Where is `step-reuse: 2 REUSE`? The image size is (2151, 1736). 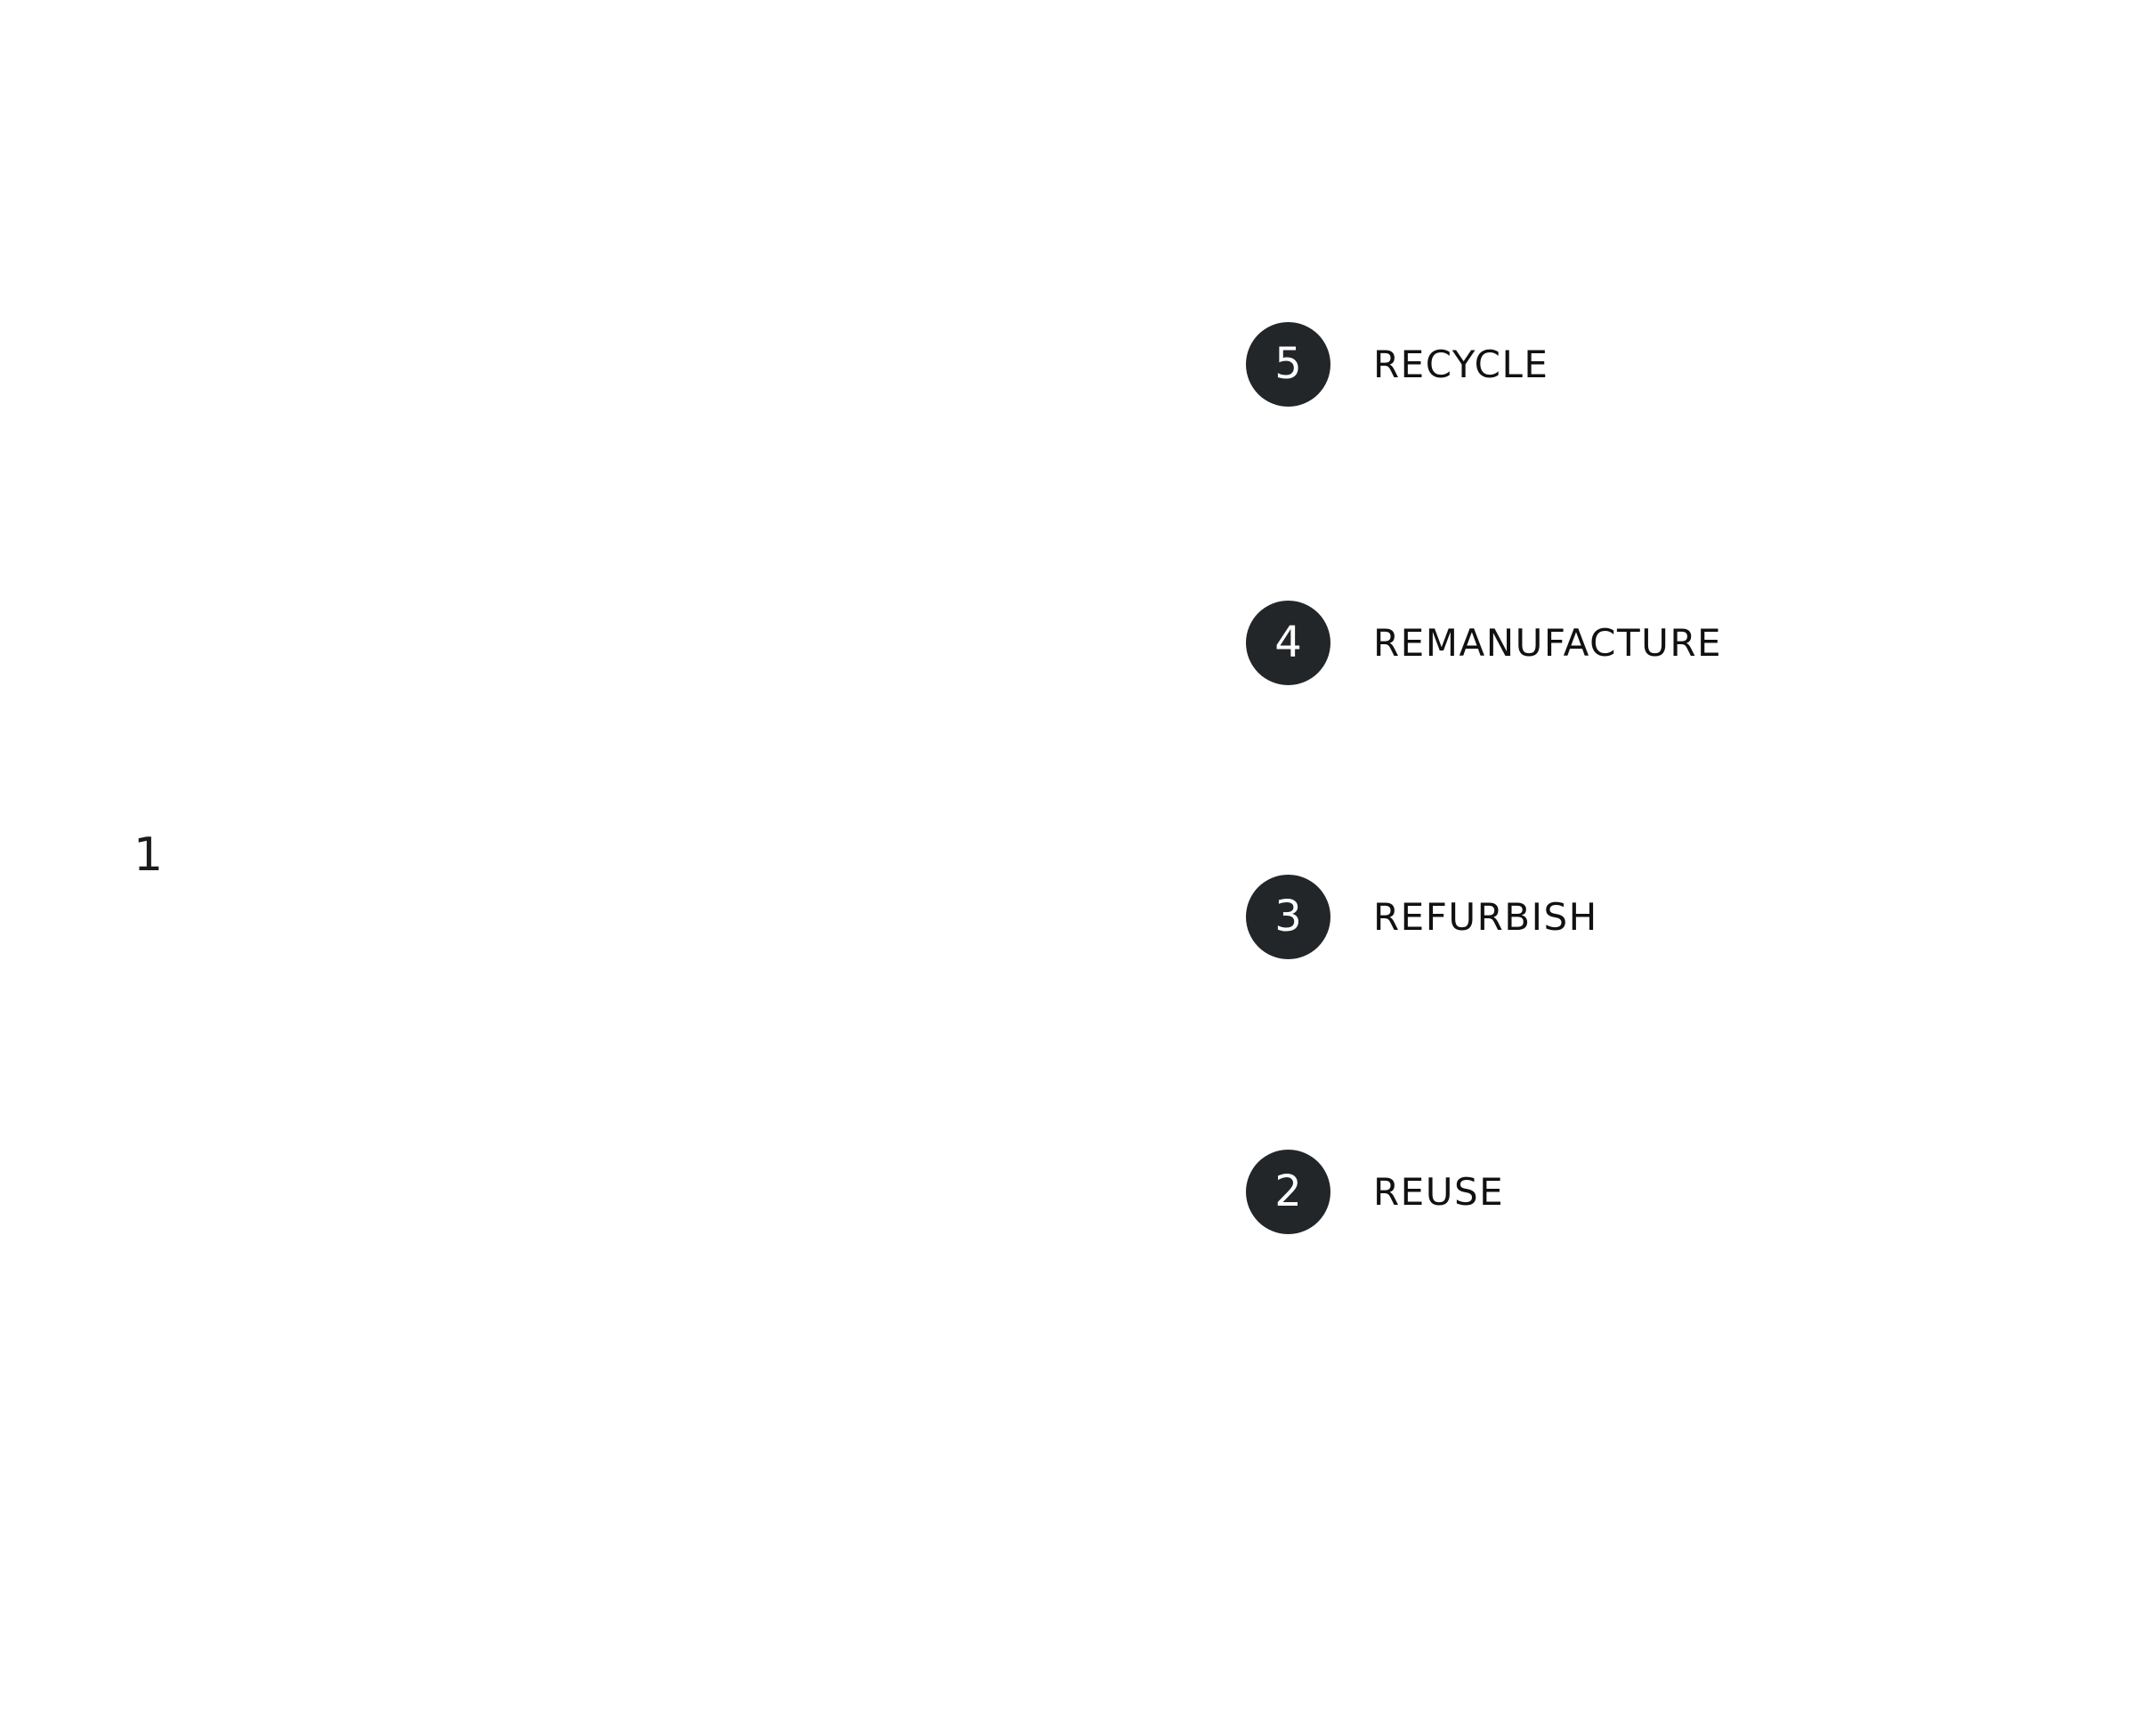
step-reuse: 2 REUSE is located at coordinates (1375, 1191).